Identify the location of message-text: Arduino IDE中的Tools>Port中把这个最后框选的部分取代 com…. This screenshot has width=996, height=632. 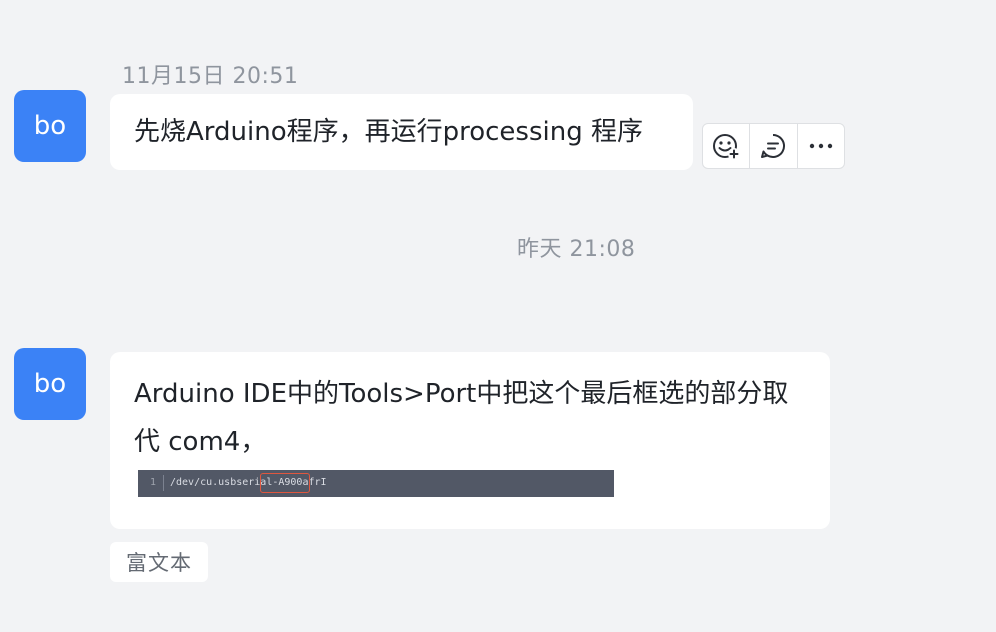
(461, 418).